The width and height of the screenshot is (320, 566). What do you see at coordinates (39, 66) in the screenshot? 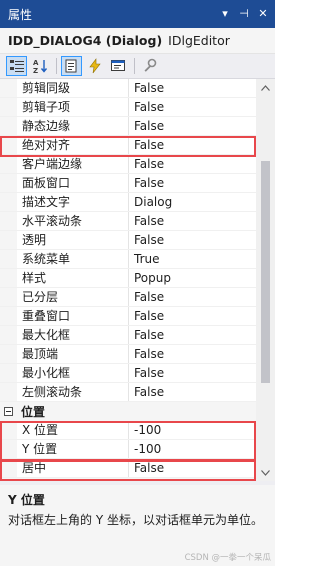
I see `alphabetical-icon: A Z` at bounding box center [39, 66].